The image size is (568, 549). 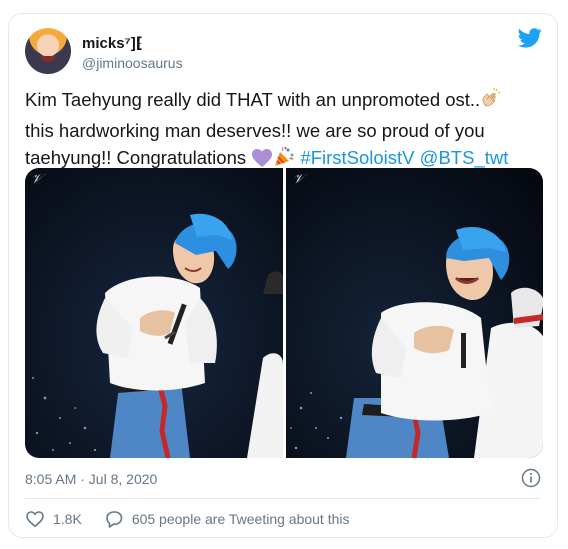 I want to click on clapping-hands-icon, so click(x=491, y=102).